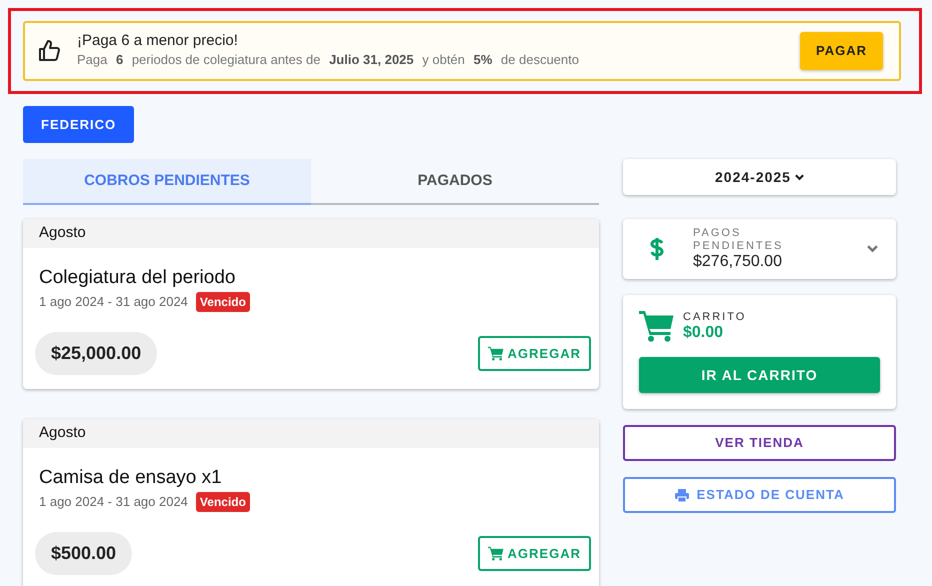 The width and height of the screenshot is (932, 586). Describe the element at coordinates (455, 182) in the screenshot. I see `tab: PAGADOS` at that location.